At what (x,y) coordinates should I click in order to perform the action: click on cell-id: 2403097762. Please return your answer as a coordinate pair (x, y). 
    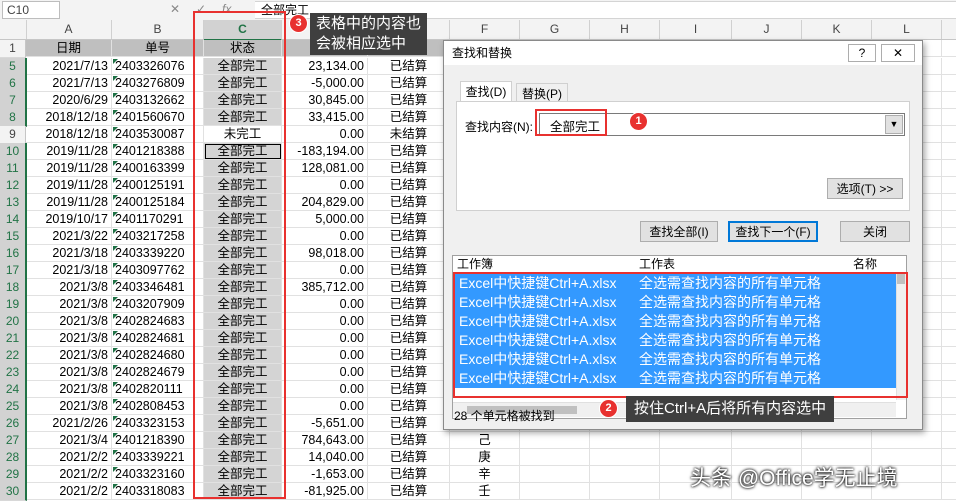
    Looking at the image, I should click on (158, 270).